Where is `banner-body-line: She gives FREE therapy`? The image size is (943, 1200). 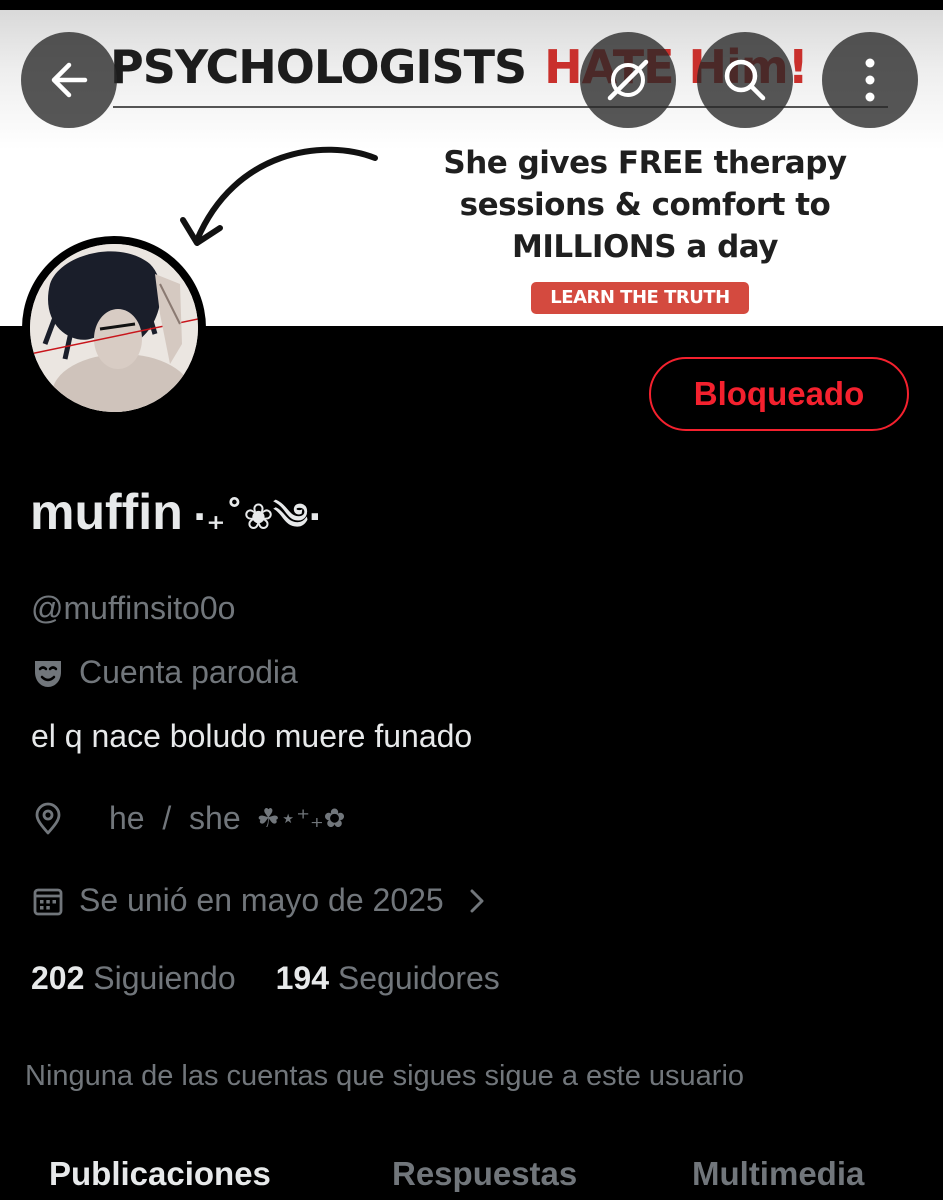
banner-body-line: She gives FREE therapy is located at coordinates (645, 163).